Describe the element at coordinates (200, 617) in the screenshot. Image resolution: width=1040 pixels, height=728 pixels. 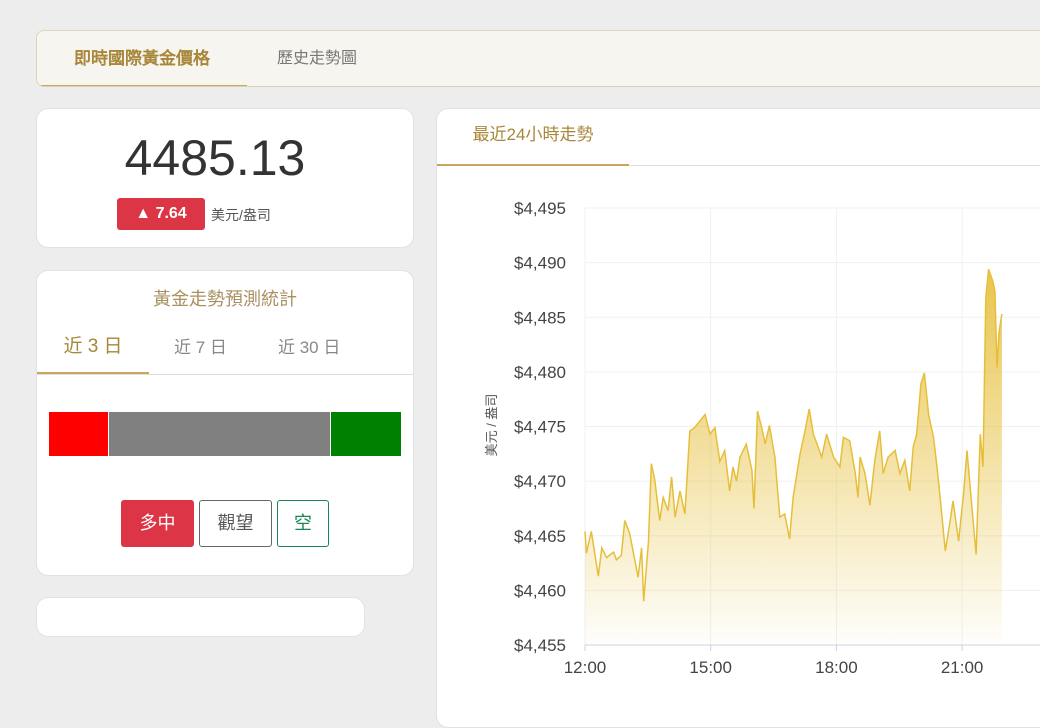
I see `empty-card` at that location.